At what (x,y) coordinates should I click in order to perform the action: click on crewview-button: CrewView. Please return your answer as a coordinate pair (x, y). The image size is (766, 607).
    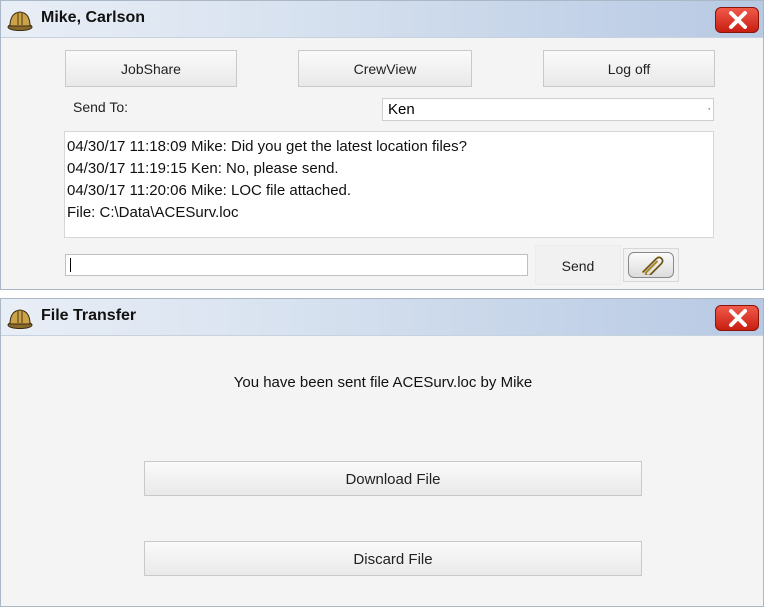
    Looking at the image, I should click on (385, 68).